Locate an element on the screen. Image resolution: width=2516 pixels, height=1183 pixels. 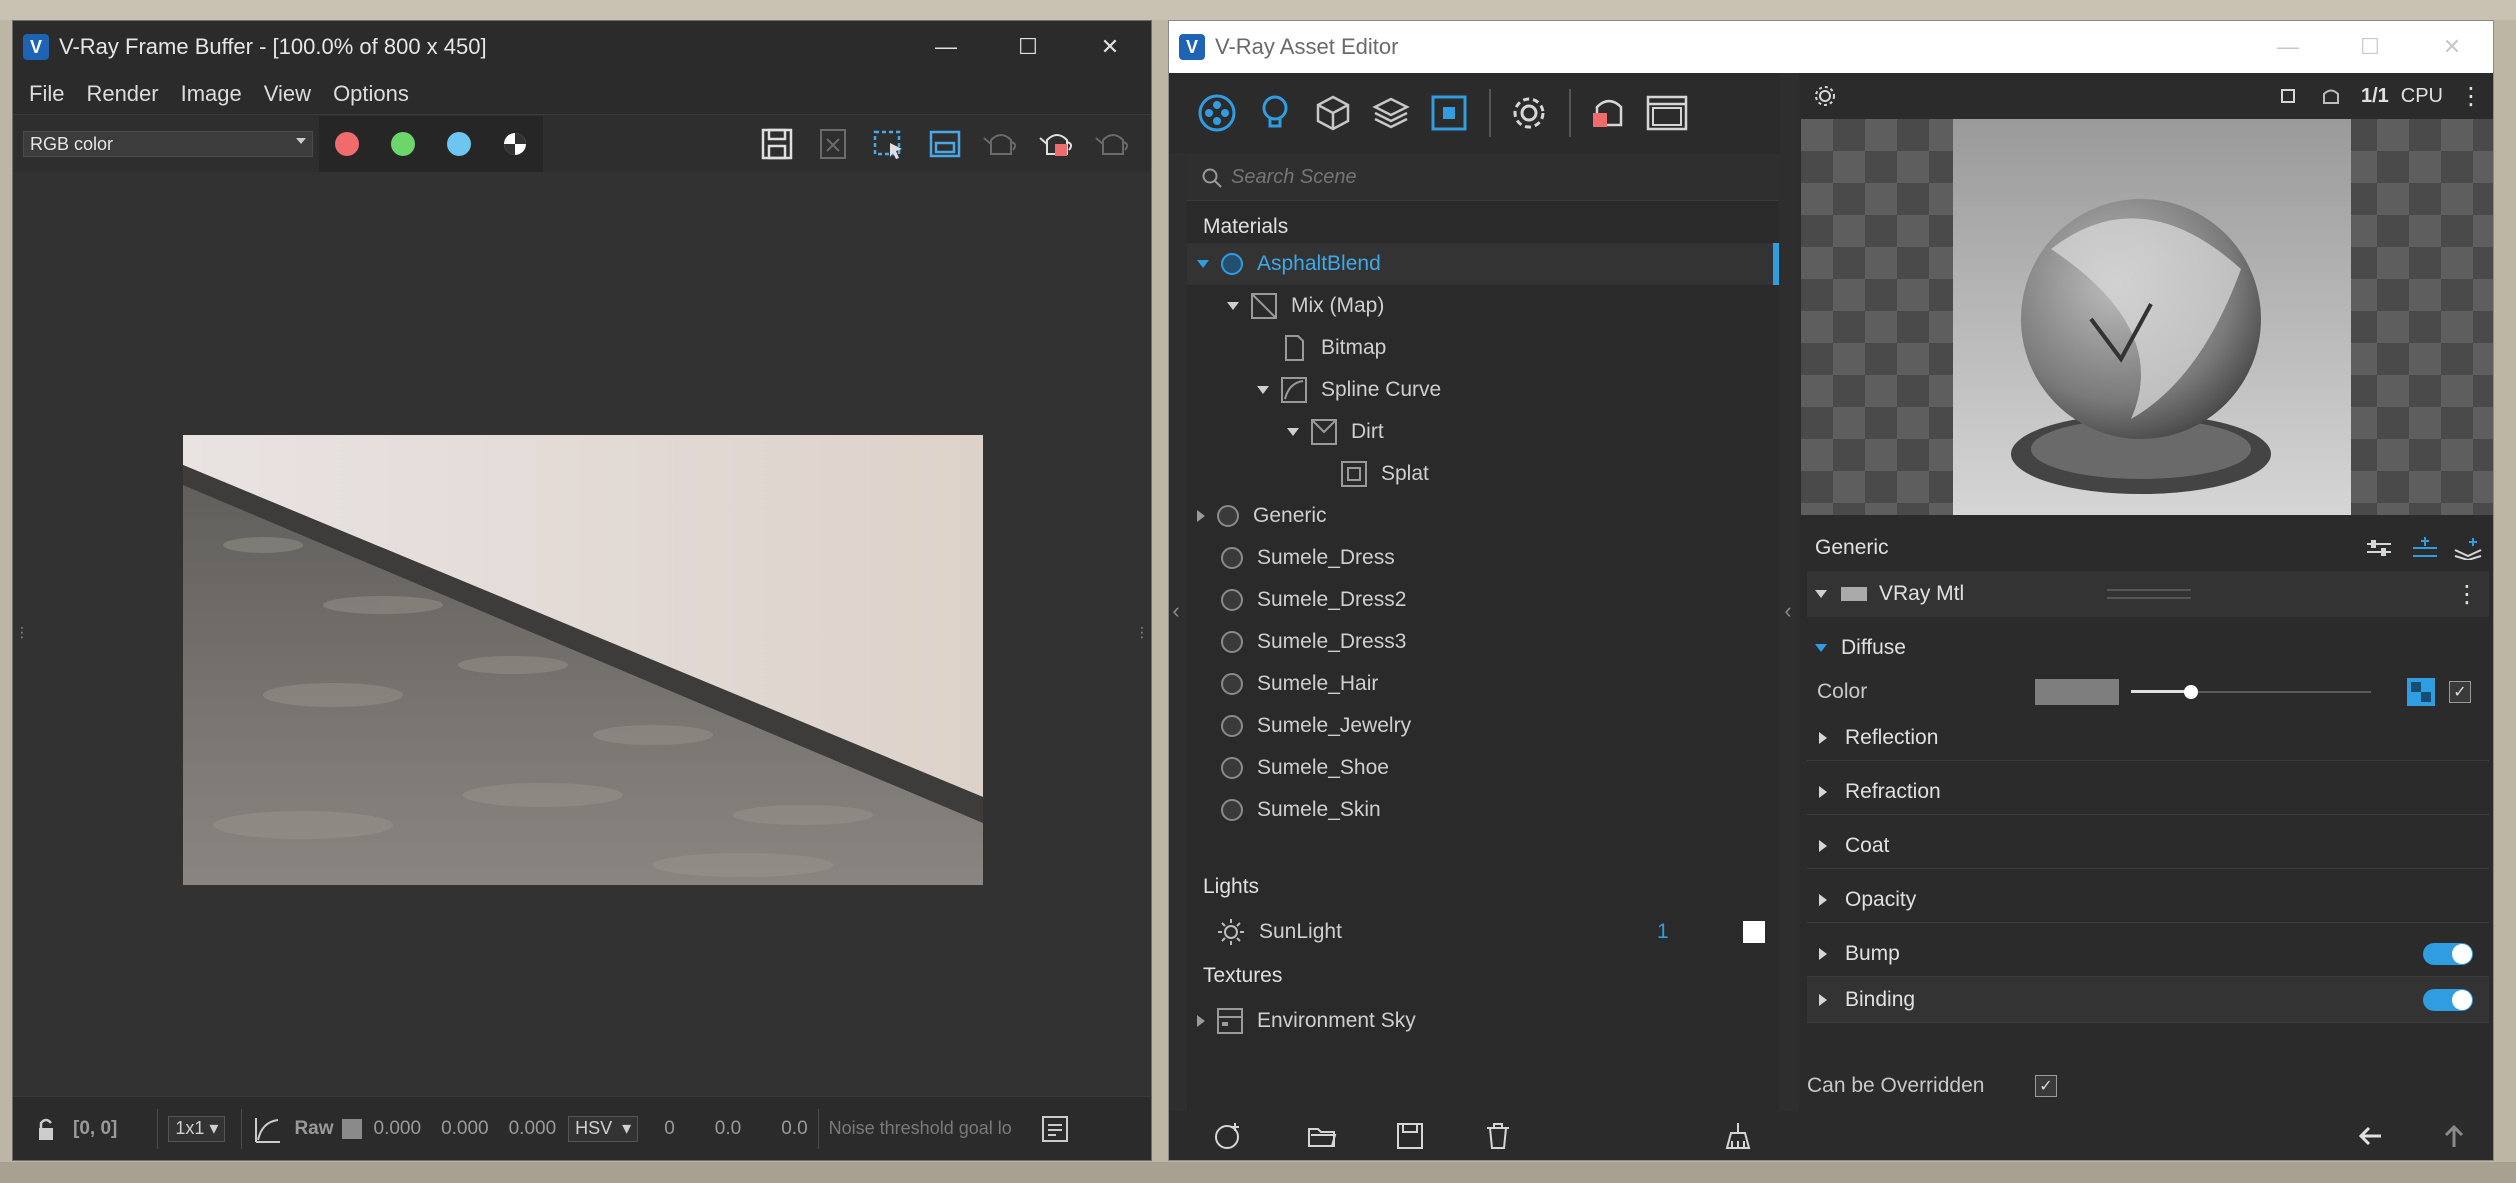
tree-item: Sumele_Dress is located at coordinates (1483, 558).